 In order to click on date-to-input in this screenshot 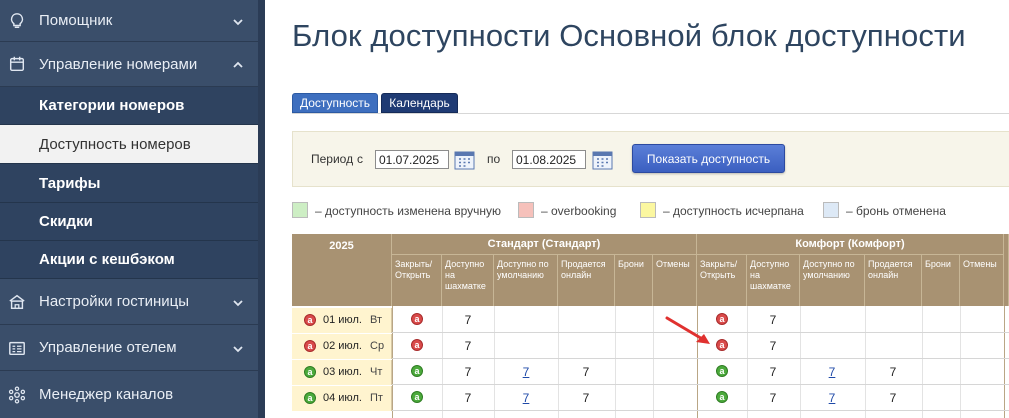, I will do `click(549, 159)`.